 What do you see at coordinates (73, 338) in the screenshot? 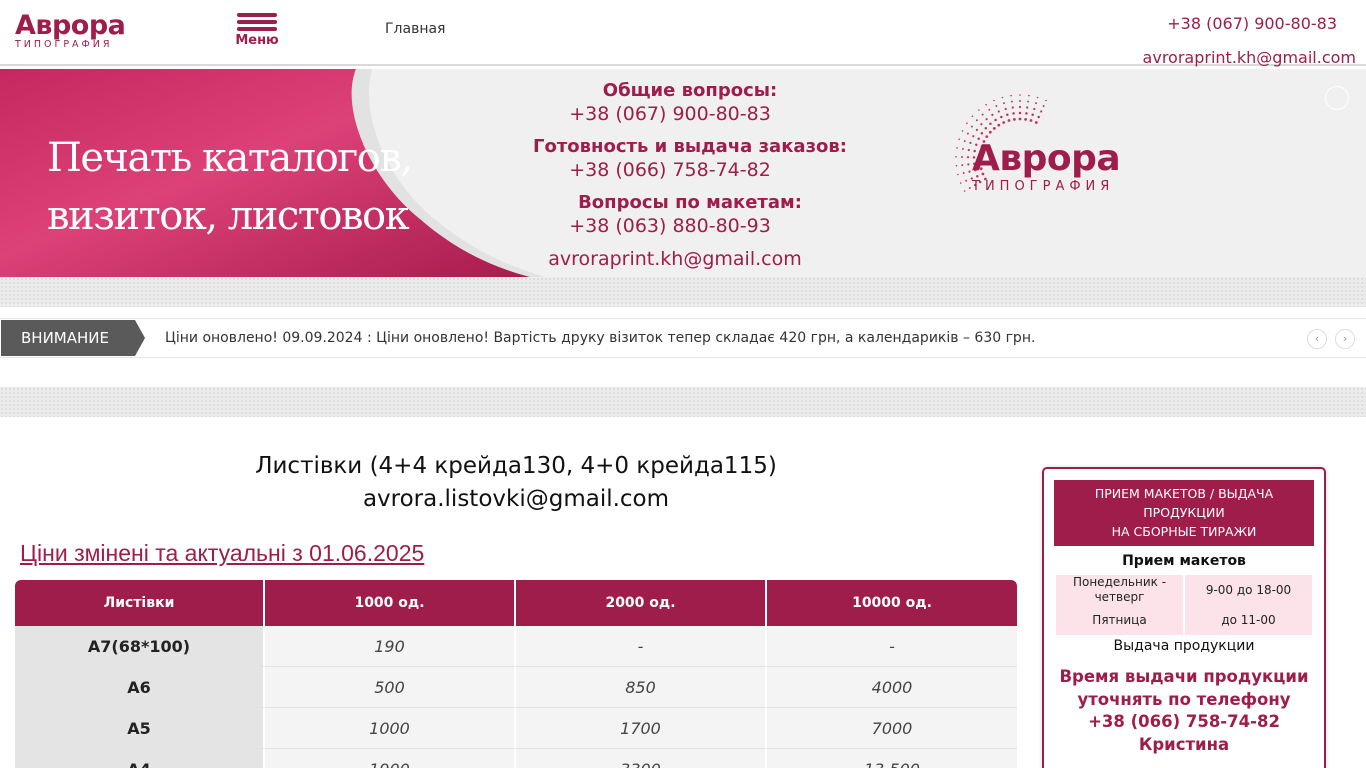
I see `notice-tag: ВНИМАНИЕ` at bounding box center [73, 338].